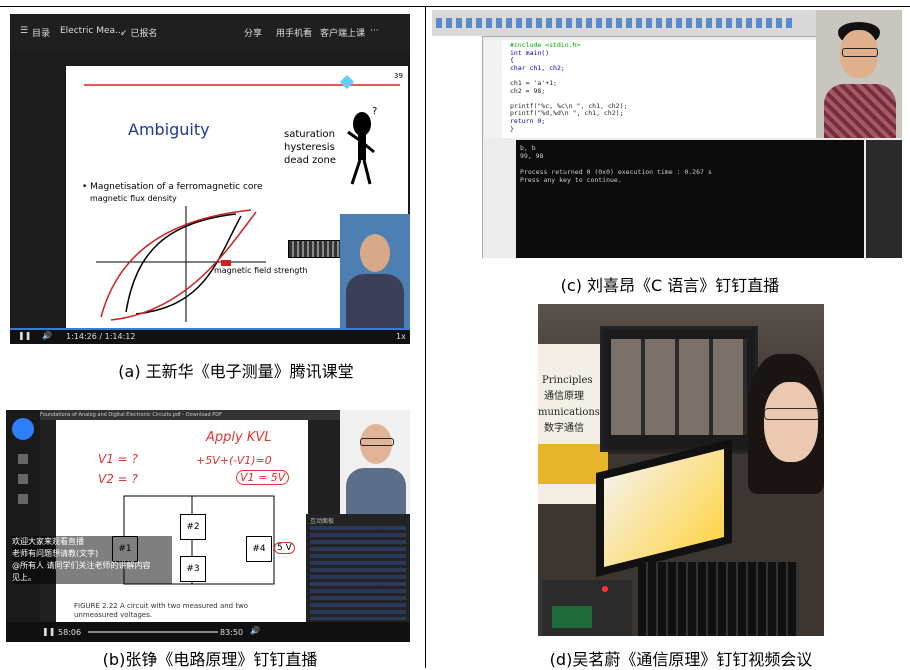  What do you see at coordinates (181, 264) in the screenshot?
I see `hysteresis-diagram` at bounding box center [181, 264].